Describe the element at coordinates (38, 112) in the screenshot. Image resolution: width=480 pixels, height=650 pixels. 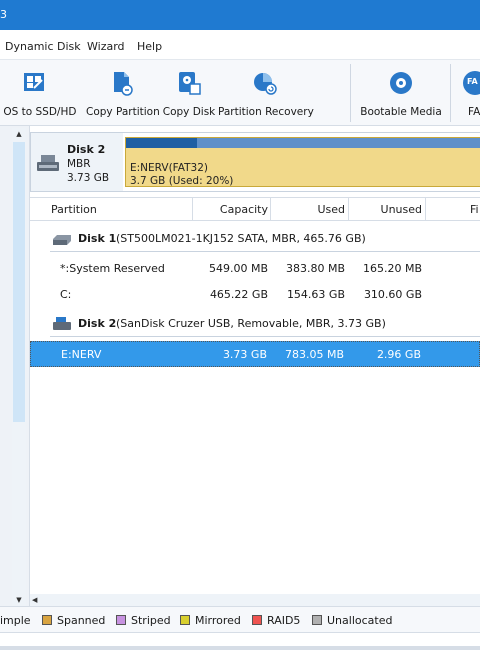
I see `migrate-os-label: e OS to SSD/HD` at that location.